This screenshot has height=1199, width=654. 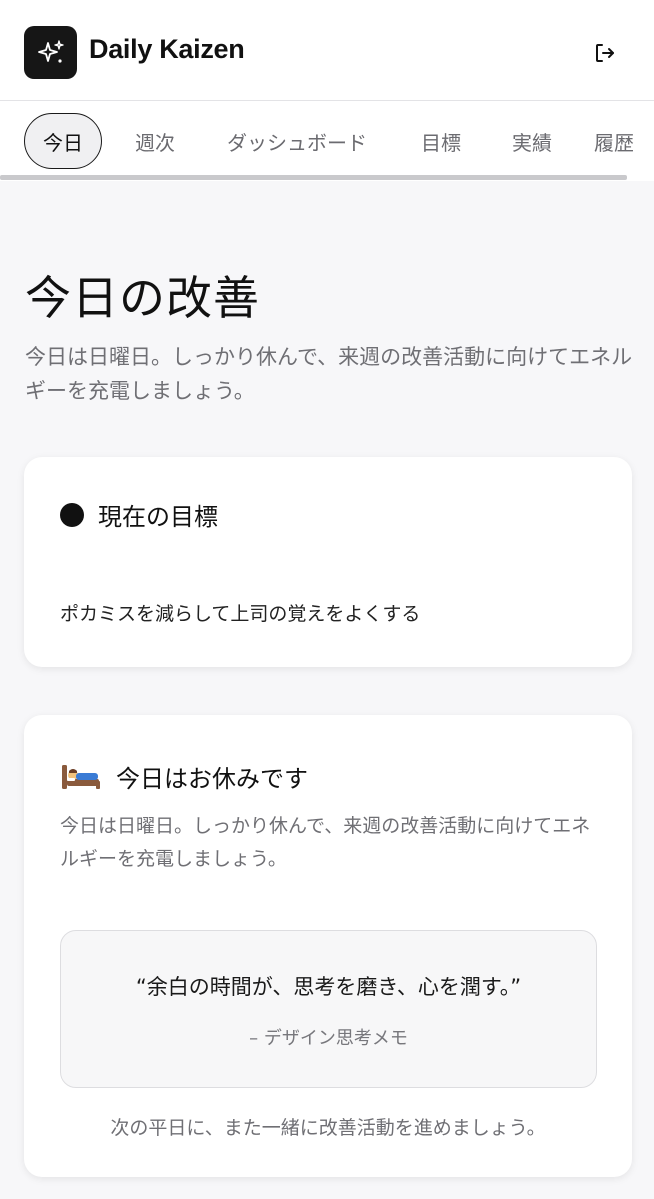 I want to click on tab-dashboard: ダッシュボード, so click(x=297, y=141).